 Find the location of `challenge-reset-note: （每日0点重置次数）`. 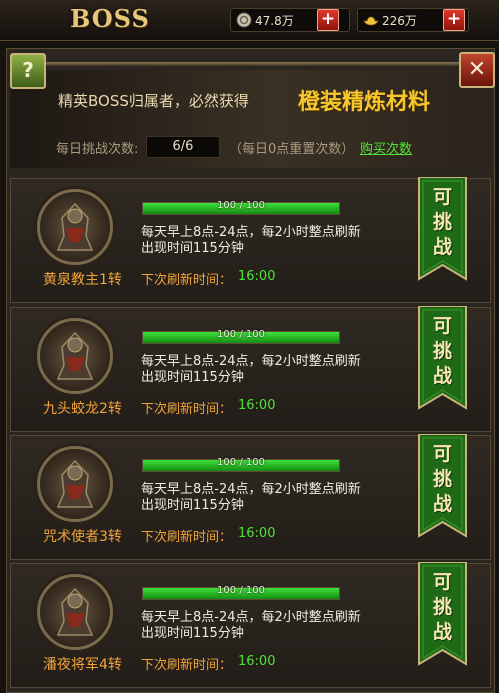

challenge-reset-note: （每日0点重置次数） is located at coordinates (292, 149).